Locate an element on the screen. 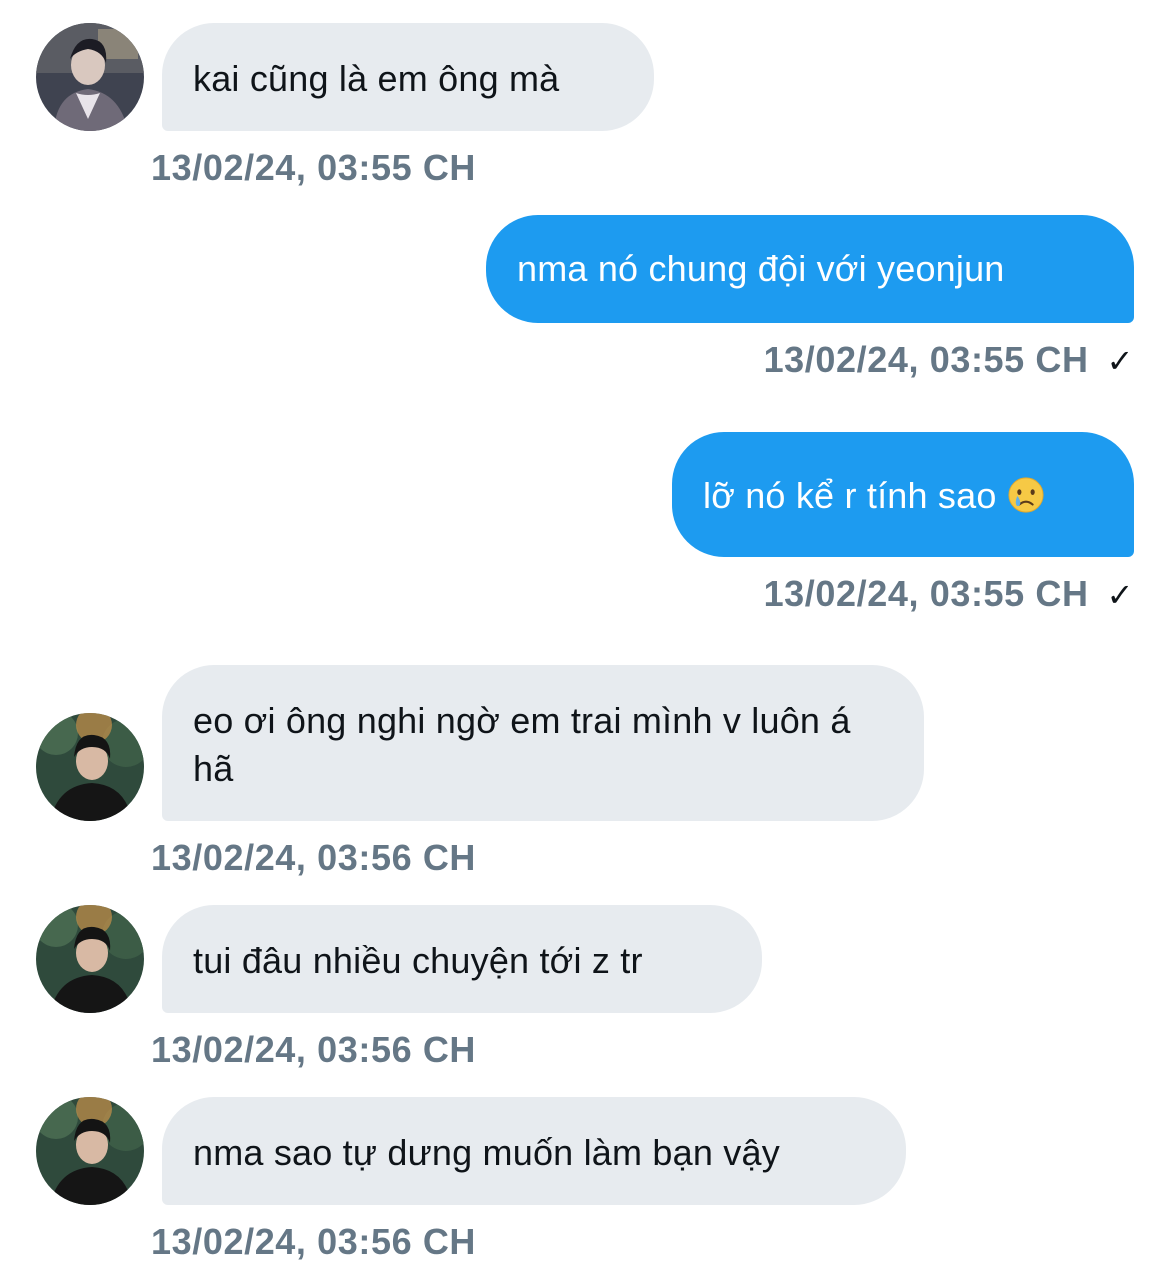 The height and width of the screenshot is (1271, 1170). incoming-bubble: kai cũng là em ông mà is located at coordinates (408, 77).